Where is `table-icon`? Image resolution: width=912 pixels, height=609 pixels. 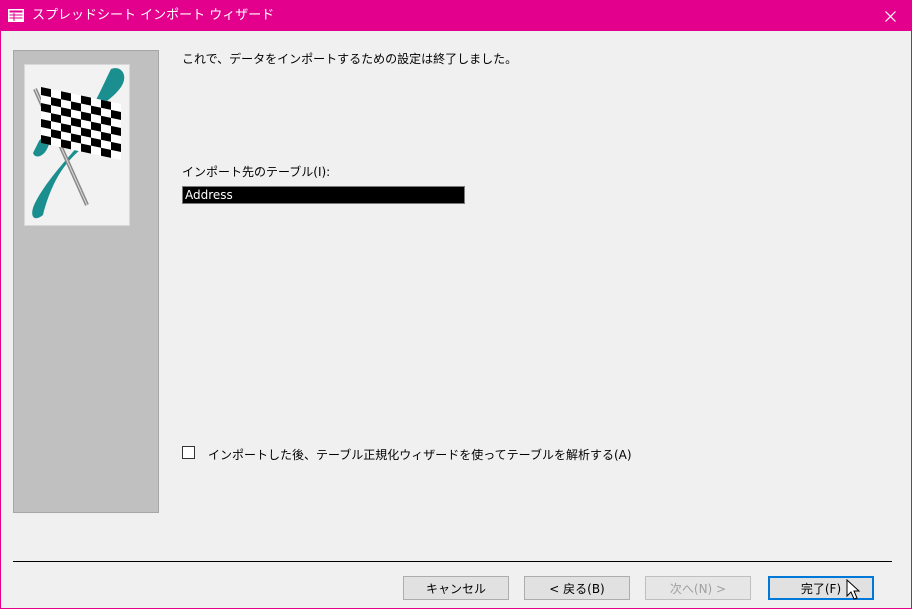
table-icon is located at coordinates (16, 15).